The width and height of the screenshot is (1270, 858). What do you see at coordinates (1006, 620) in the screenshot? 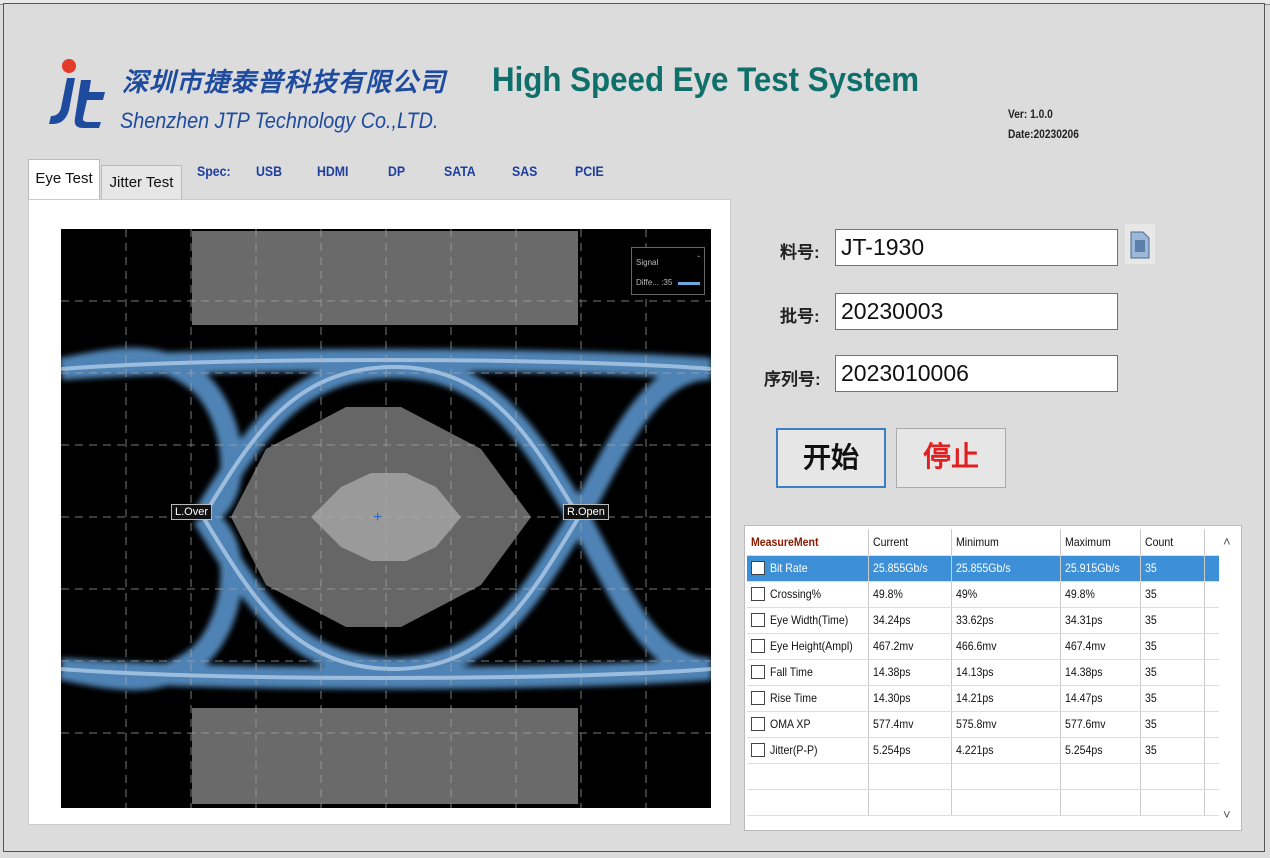
I see `minimum-value-cell: 33.62ps` at bounding box center [1006, 620].